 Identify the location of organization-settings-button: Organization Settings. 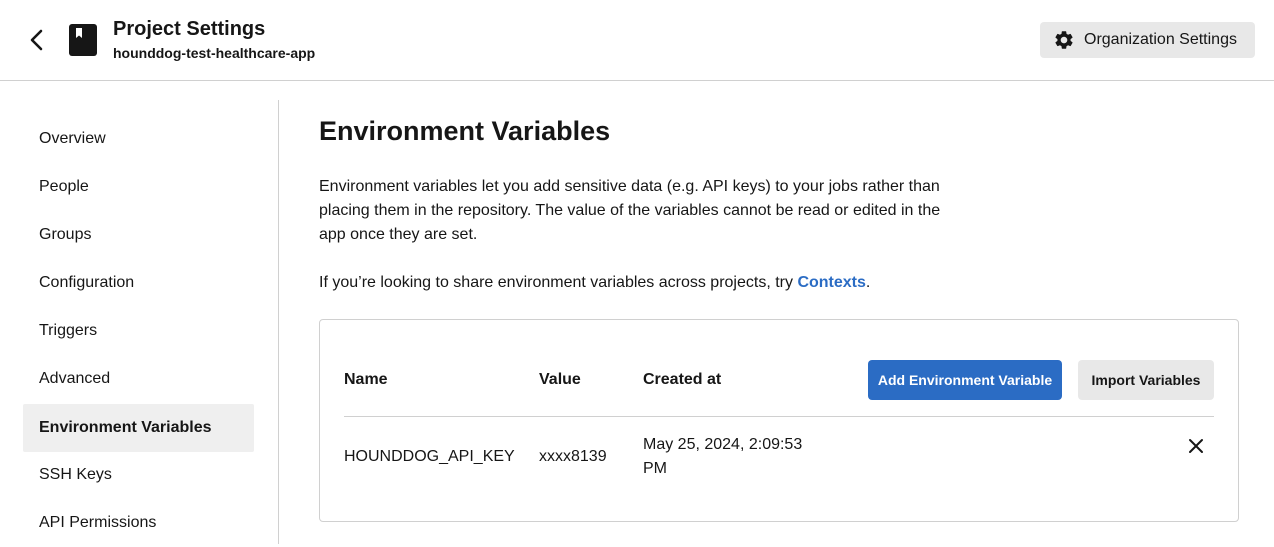
(1147, 40).